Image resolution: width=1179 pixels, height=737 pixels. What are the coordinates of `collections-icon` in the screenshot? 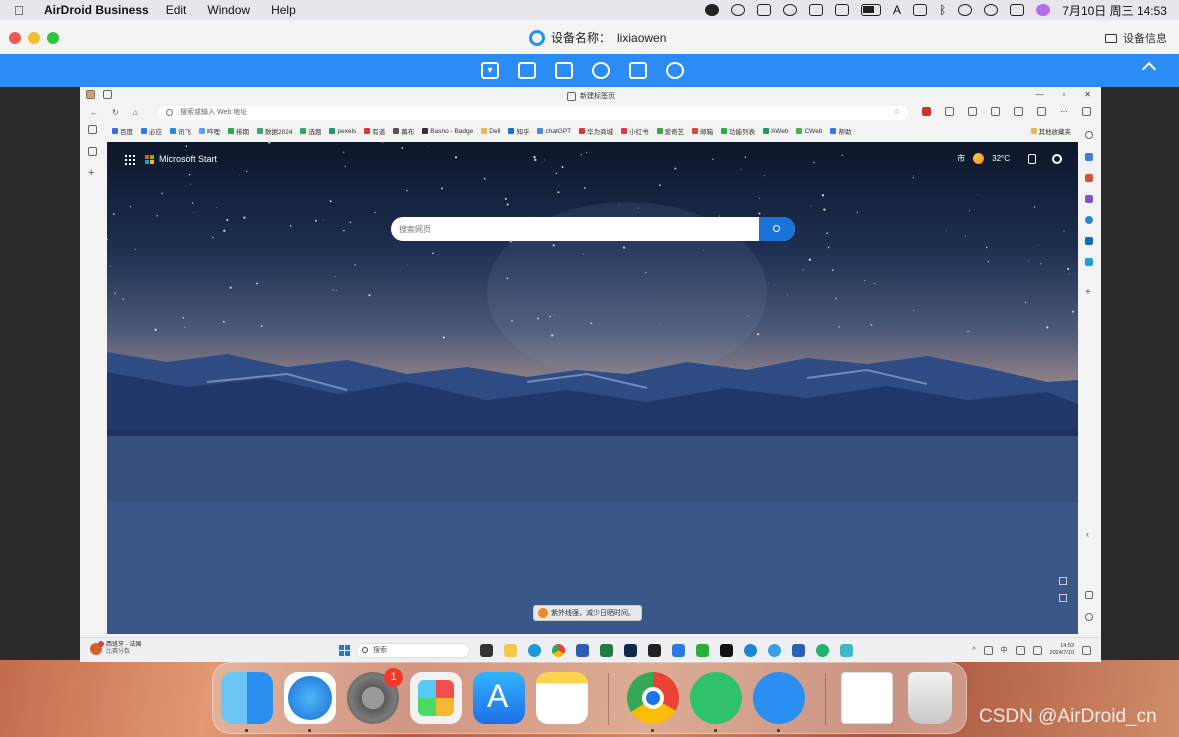 It's located at (1018, 111).